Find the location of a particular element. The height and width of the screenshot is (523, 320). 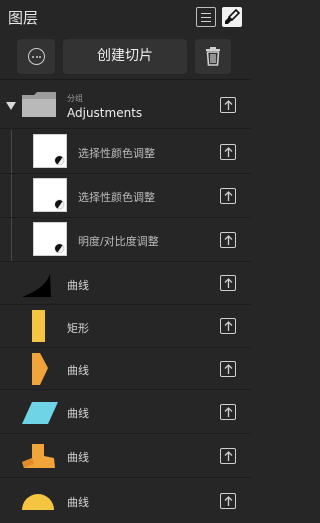

yellow-rectangle-shape-thumbnail is located at coordinates (38, 326).